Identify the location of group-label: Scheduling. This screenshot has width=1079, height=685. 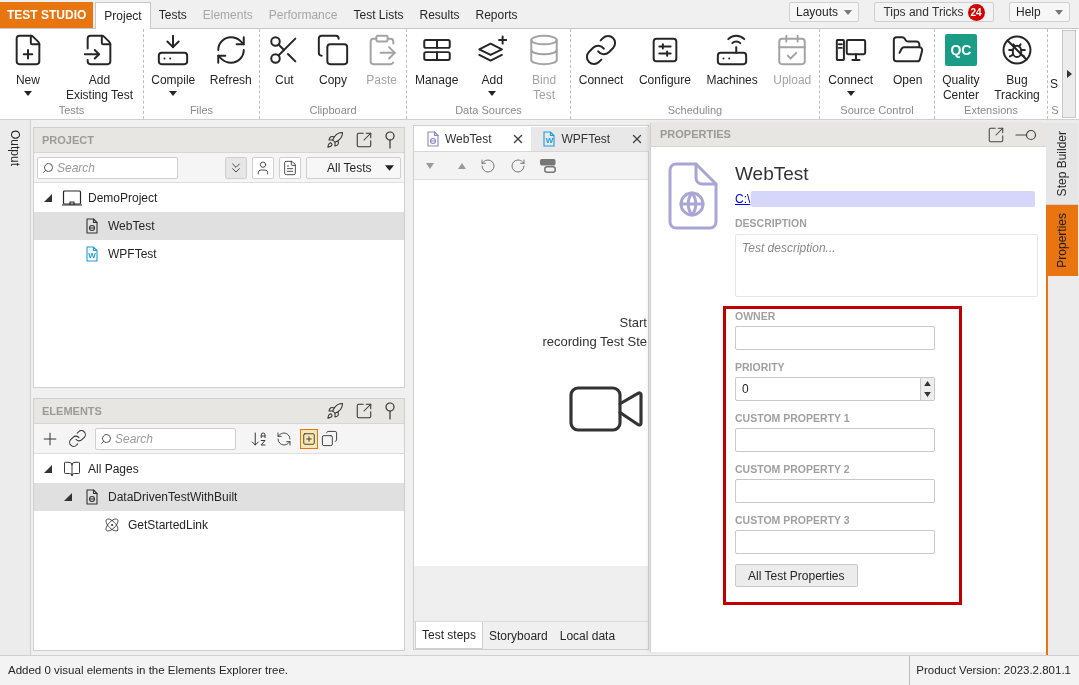
(695, 110).